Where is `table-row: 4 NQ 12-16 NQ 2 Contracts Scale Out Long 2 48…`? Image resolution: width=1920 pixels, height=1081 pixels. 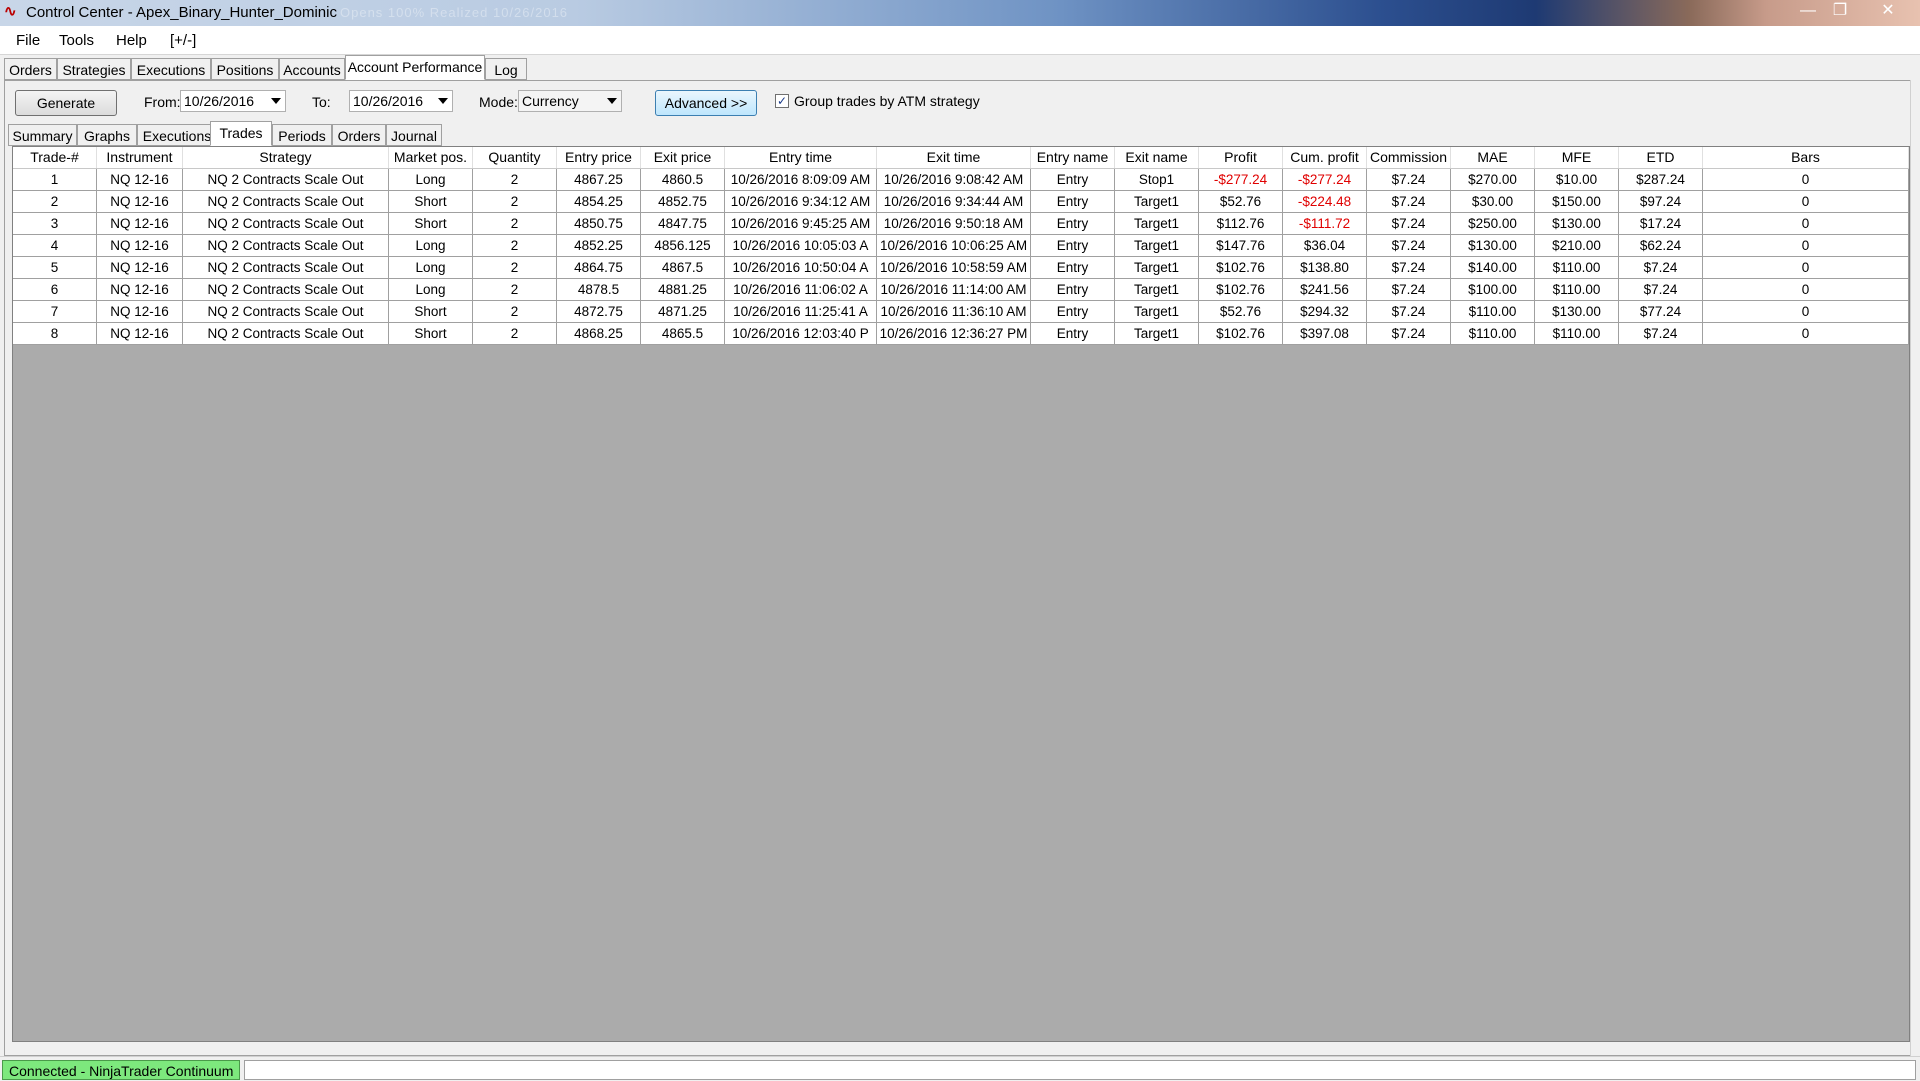 table-row: 4 NQ 12-16 NQ 2 Contracts Scale Out Long 2 48… is located at coordinates (961, 246).